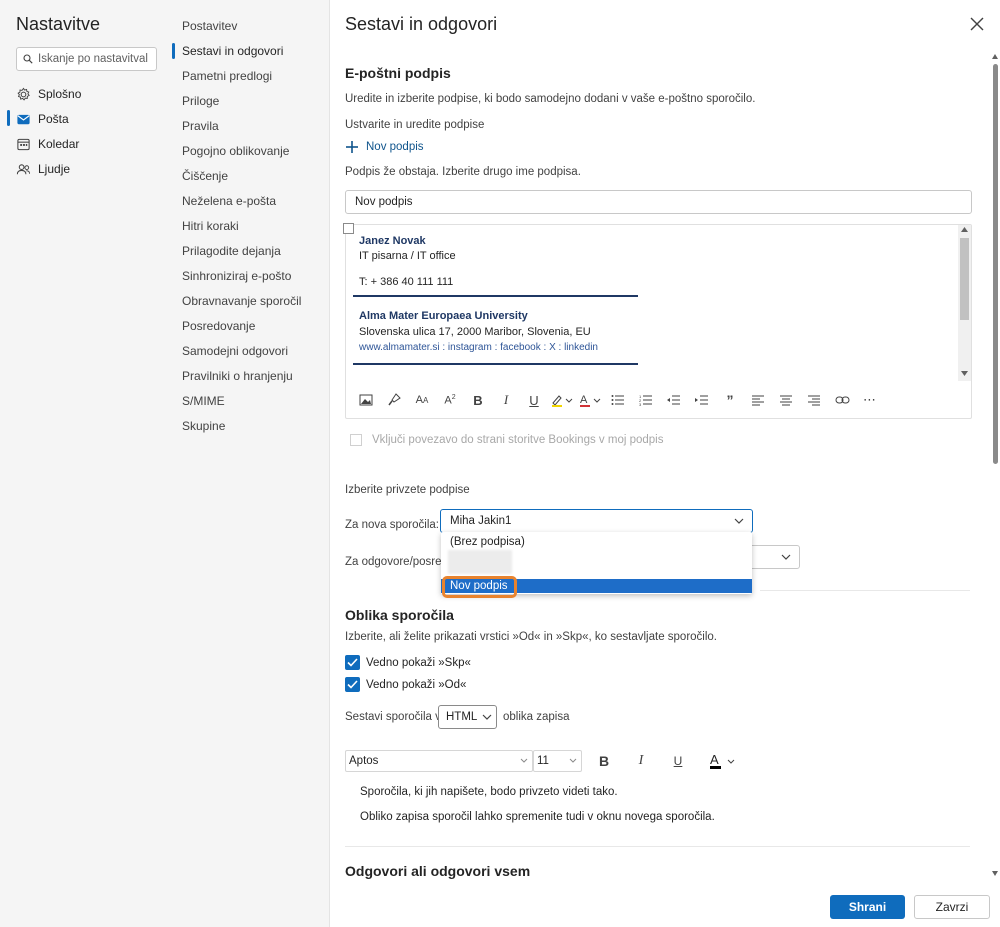  I want to click on paintbrush-icon, so click(394, 399).